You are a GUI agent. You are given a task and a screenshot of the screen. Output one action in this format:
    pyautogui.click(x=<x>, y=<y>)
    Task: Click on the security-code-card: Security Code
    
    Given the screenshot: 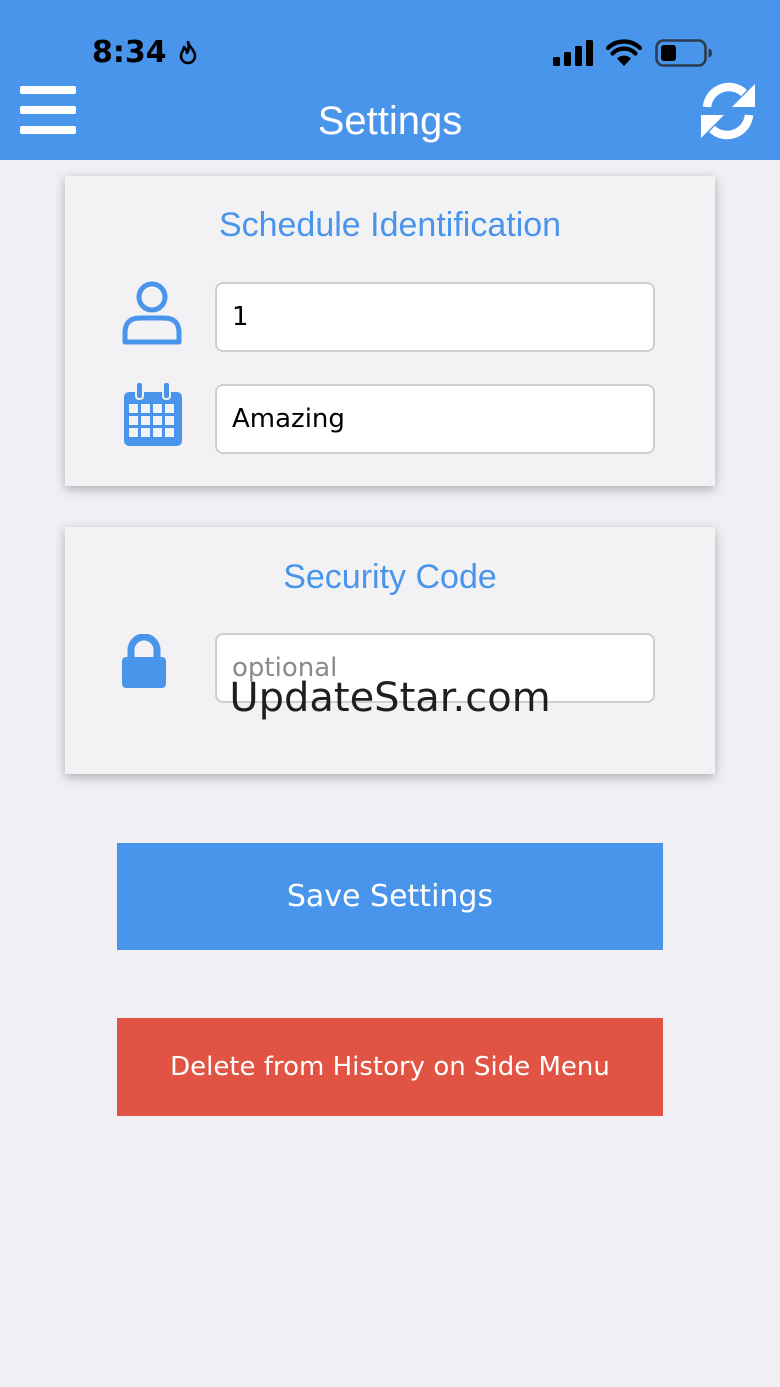 What is the action you would take?
    pyautogui.click(x=390, y=650)
    